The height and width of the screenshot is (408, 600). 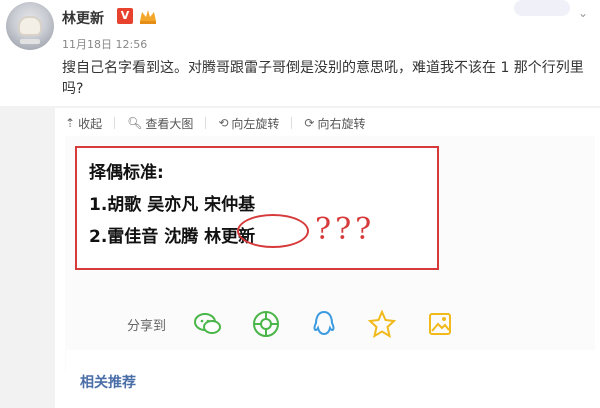 I want to click on username: 林更新, so click(x=83, y=18).